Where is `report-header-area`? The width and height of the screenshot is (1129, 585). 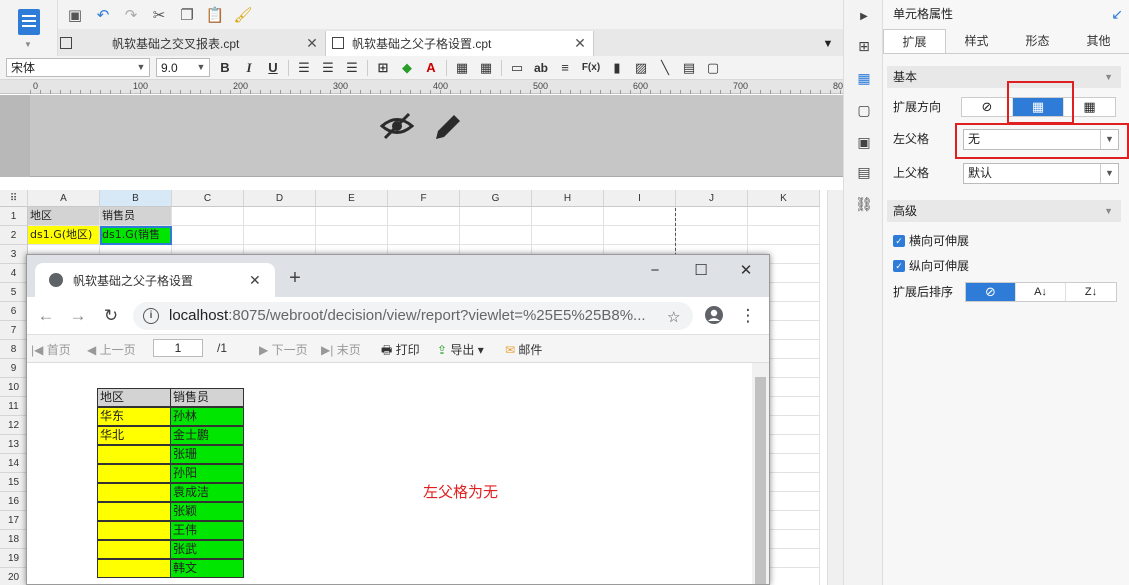 report-header-area is located at coordinates (421, 136).